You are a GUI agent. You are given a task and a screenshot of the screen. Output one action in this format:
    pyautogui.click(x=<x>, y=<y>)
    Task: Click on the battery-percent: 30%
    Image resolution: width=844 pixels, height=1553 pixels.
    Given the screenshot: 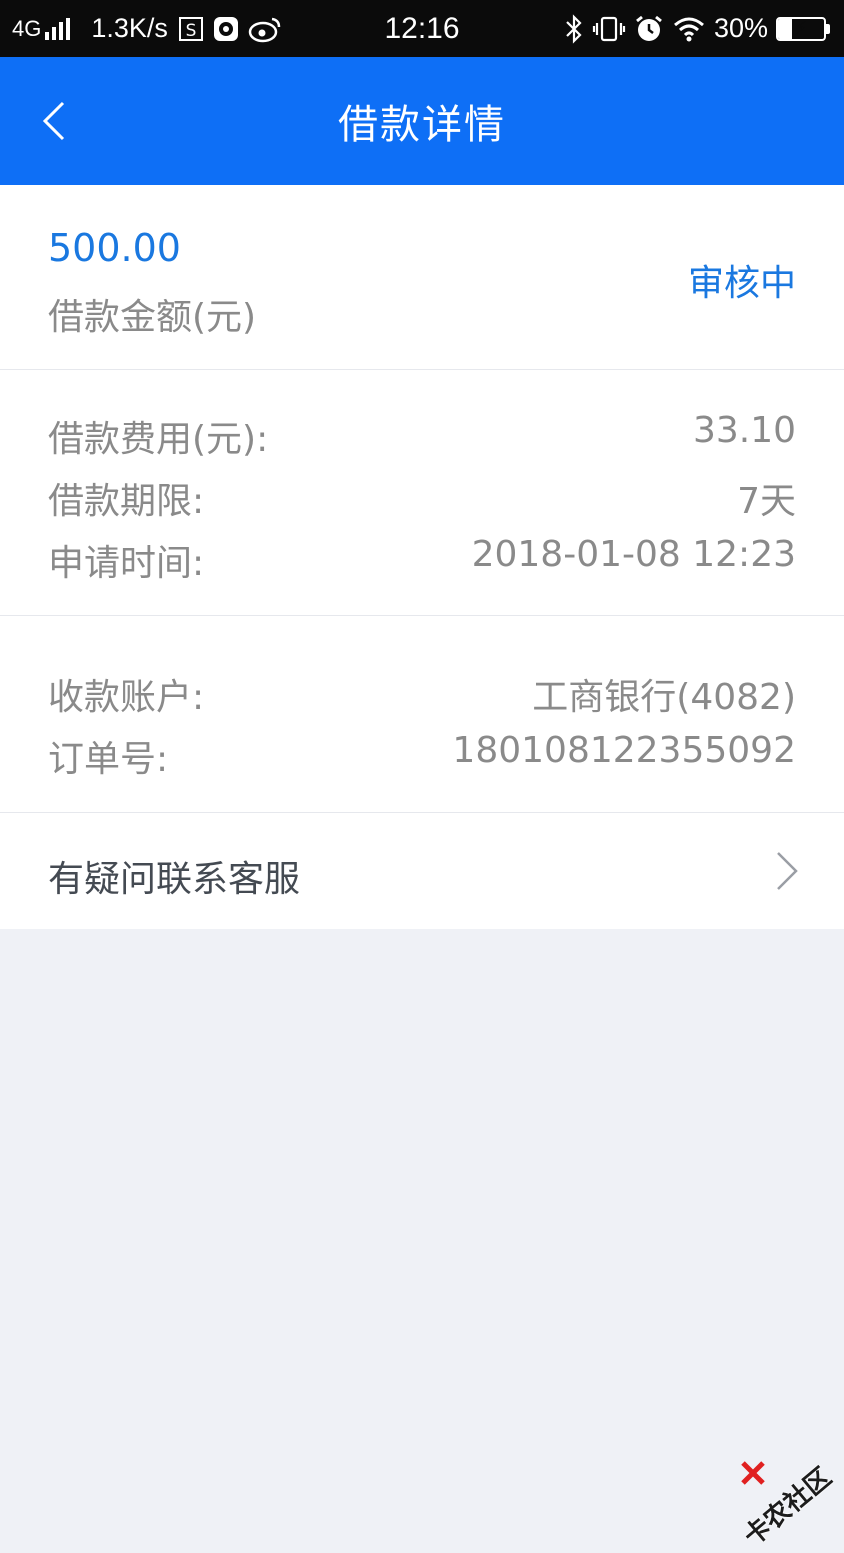 What is the action you would take?
    pyautogui.click(x=741, y=28)
    